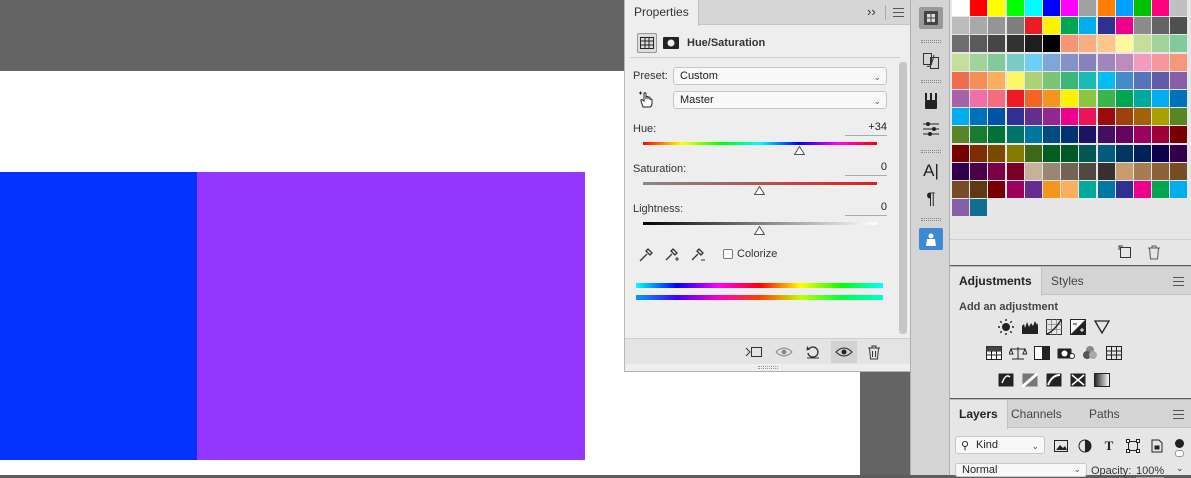 The image size is (1191, 478). I want to click on delete-swatch-icon, so click(1154, 252).